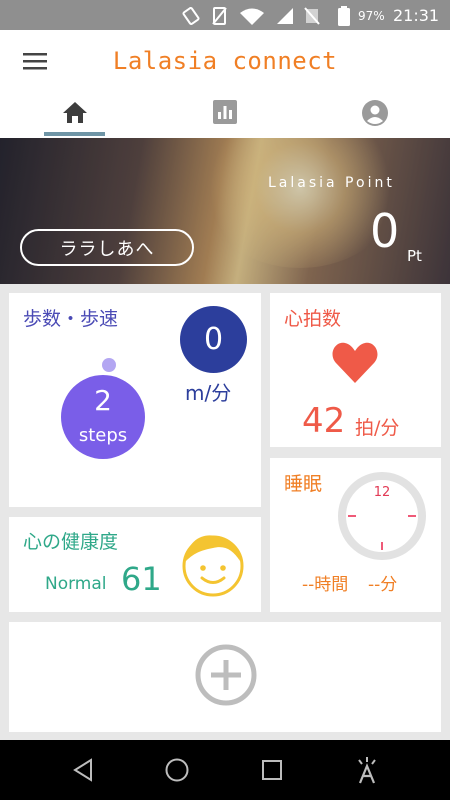  I want to click on recents-icon, so click(272, 770).